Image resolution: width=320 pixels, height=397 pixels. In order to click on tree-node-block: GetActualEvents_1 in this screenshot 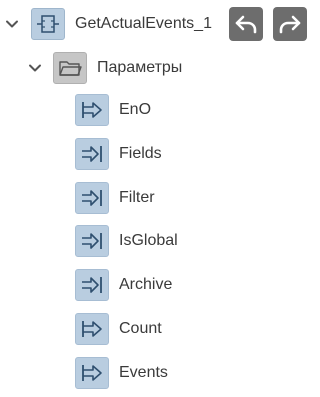, I will do `click(108, 24)`.